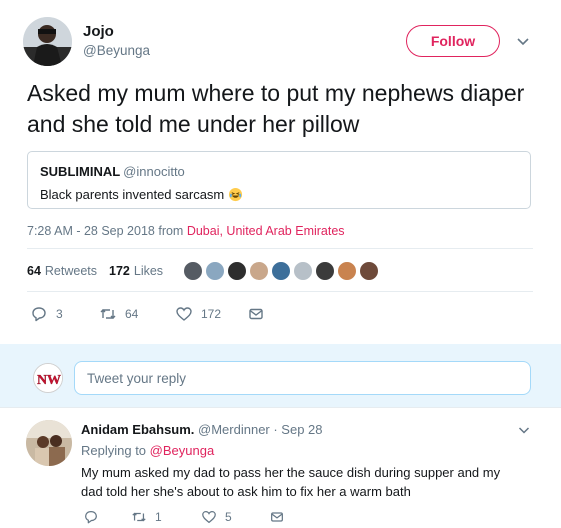  Describe the element at coordinates (132, 194) in the screenshot. I see `quote-text: Black parents invented sarcasm` at that location.